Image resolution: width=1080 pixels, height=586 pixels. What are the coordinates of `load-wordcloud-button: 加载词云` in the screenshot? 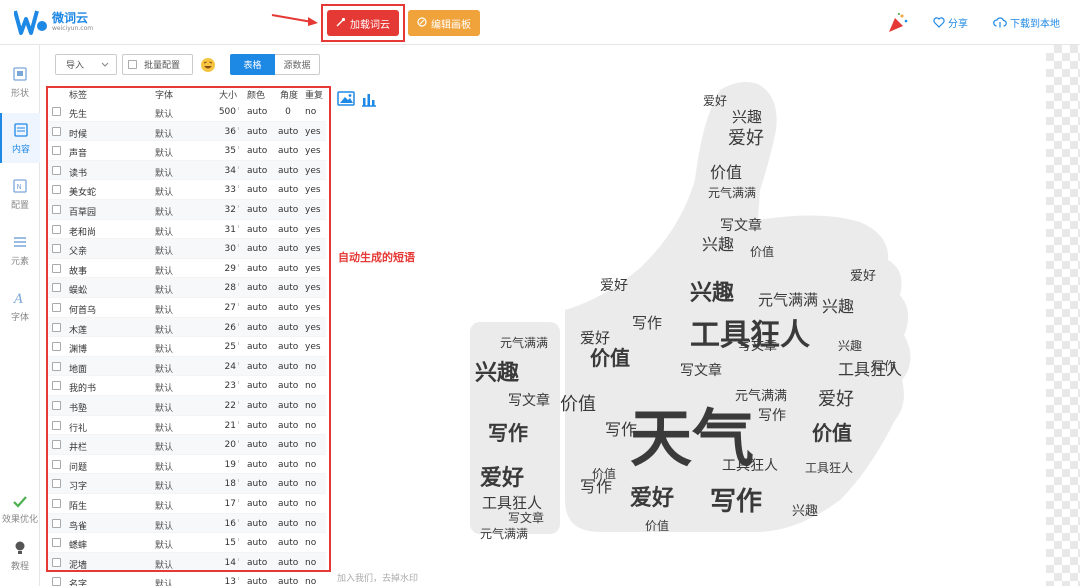 It's located at (363, 23).